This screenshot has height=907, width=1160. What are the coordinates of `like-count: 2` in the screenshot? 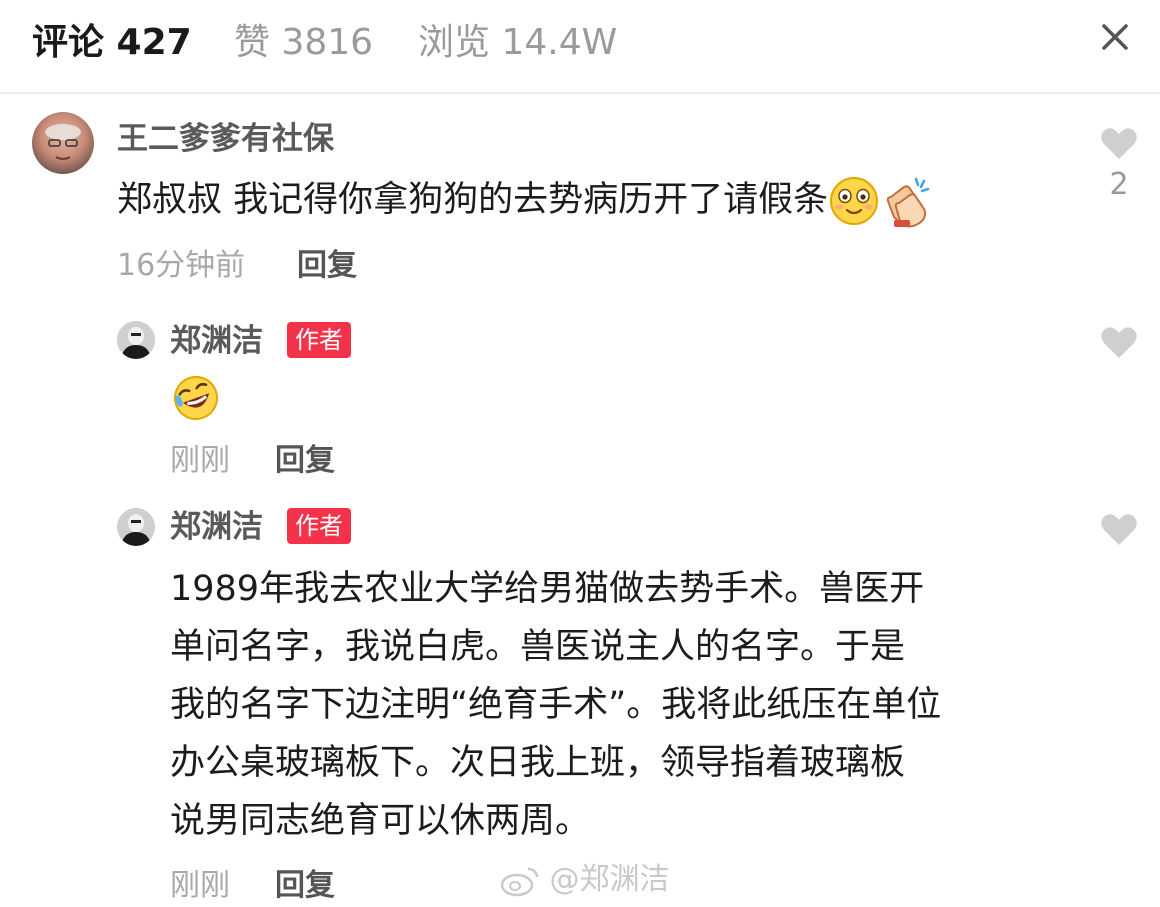 It's located at (1119, 184).